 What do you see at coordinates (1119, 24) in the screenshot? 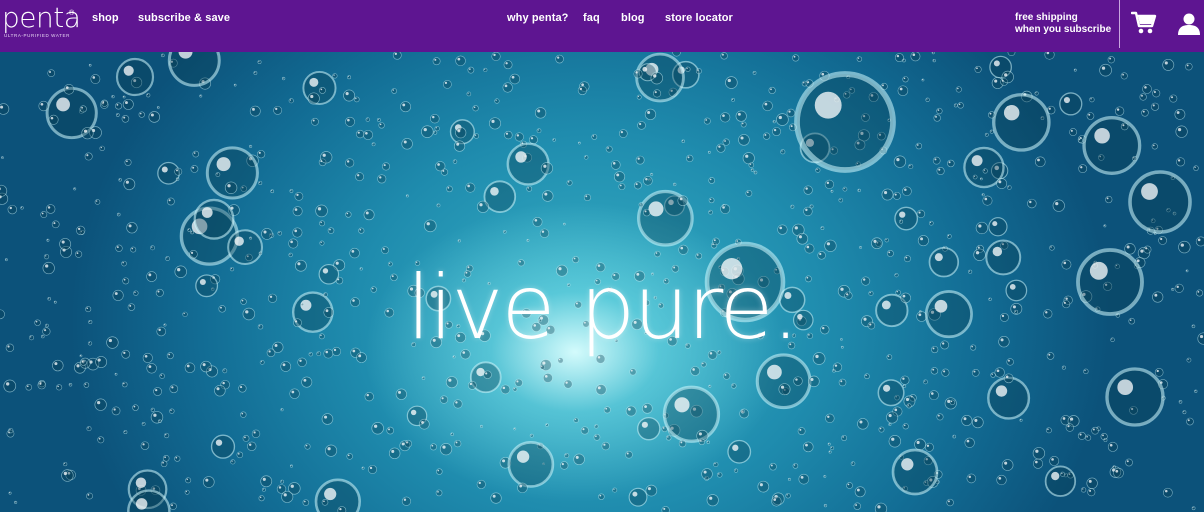
I see `nav-divider` at bounding box center [1119, 24].